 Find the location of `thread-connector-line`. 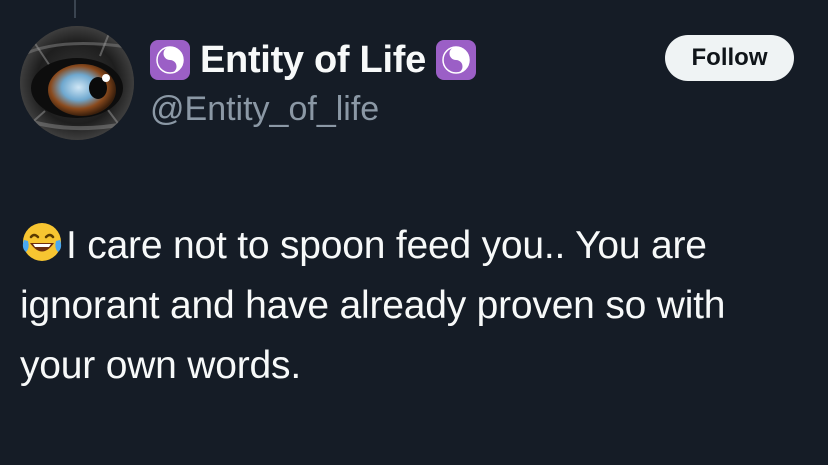

thread-connector-line is located at coordinates (75, 9).